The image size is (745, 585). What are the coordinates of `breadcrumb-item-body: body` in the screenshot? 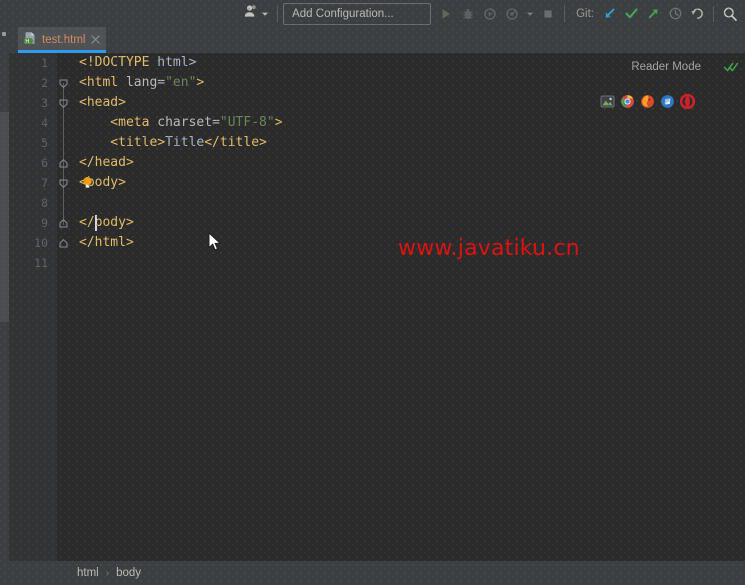 It's located at (128, 573).